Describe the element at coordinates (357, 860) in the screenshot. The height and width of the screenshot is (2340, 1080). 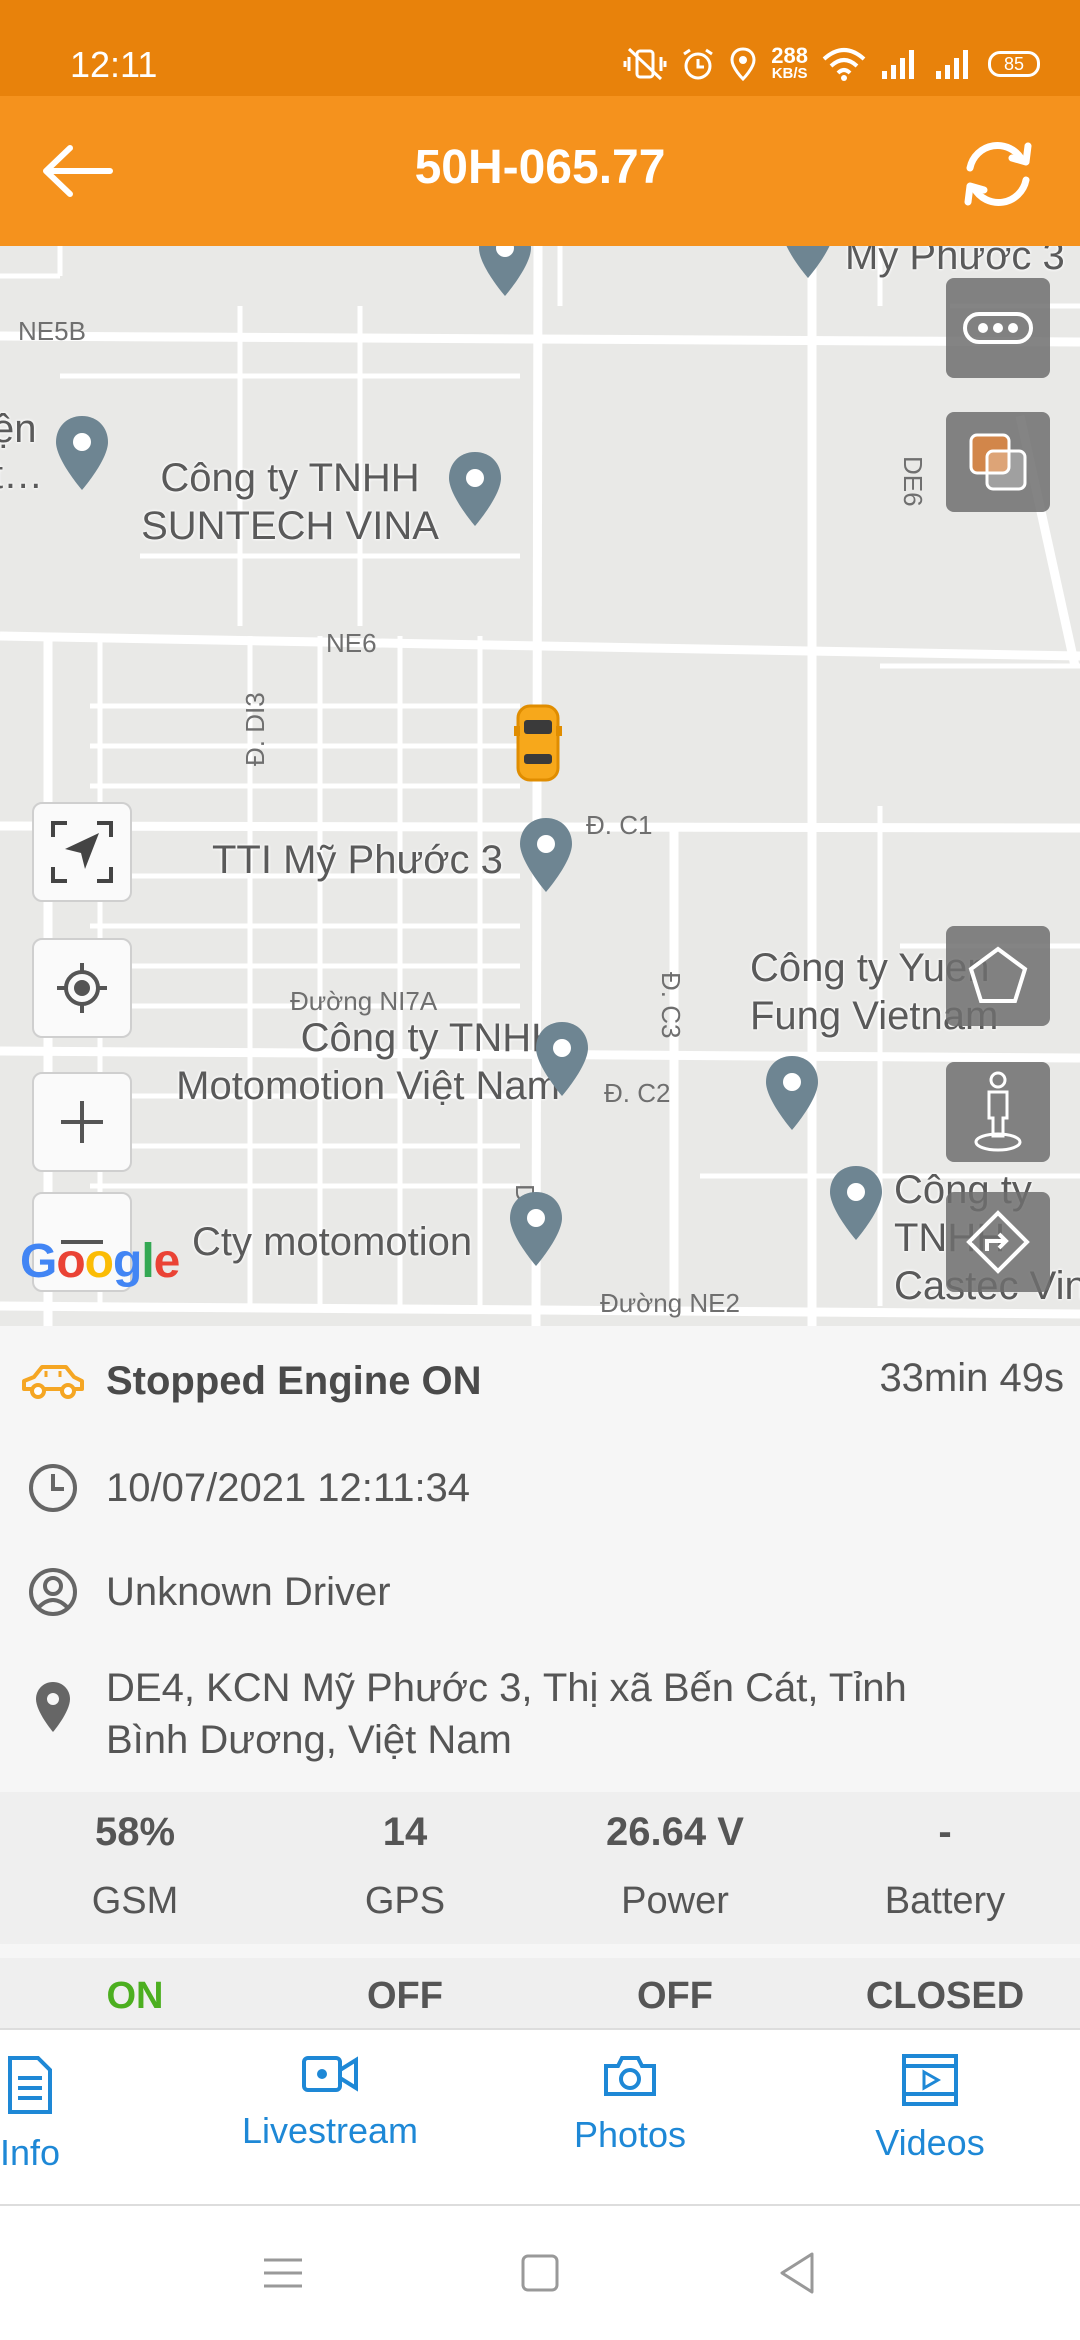
I see `poi-label-tti: TTI Mỹ Phước 3` at that location.